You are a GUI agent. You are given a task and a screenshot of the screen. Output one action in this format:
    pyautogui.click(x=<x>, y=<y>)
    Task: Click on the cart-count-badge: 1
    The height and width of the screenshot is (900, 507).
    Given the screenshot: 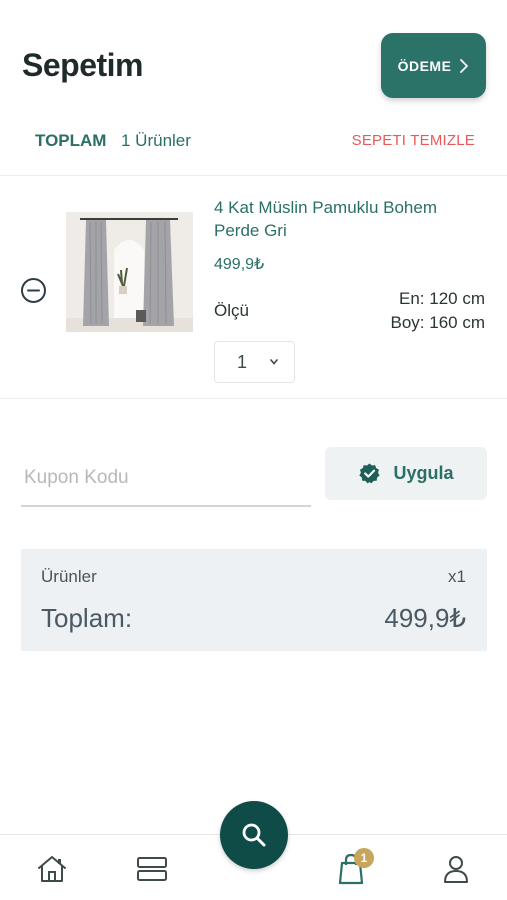 What is the action you would take?
    pyautogui.click(x=364, y=858)
    